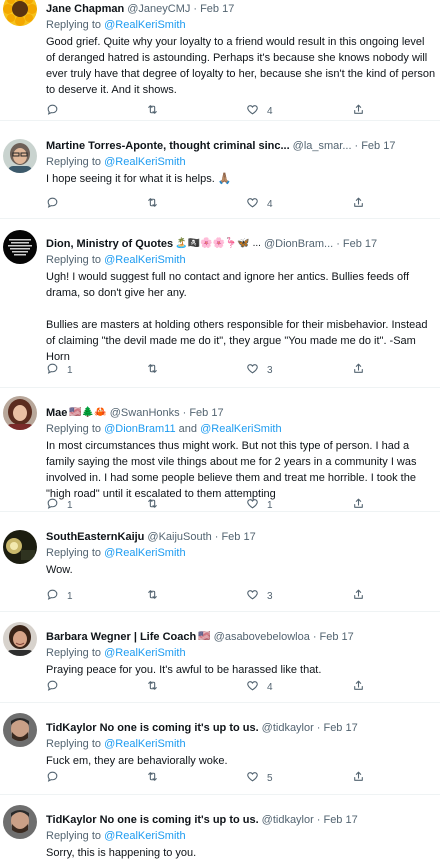 The width and height of the screenshot is (446, 866). Describe the element at coordinates (241, 853) in the screenshot. I see `tweet-body: Sorry, this is happening to you.` at that location.